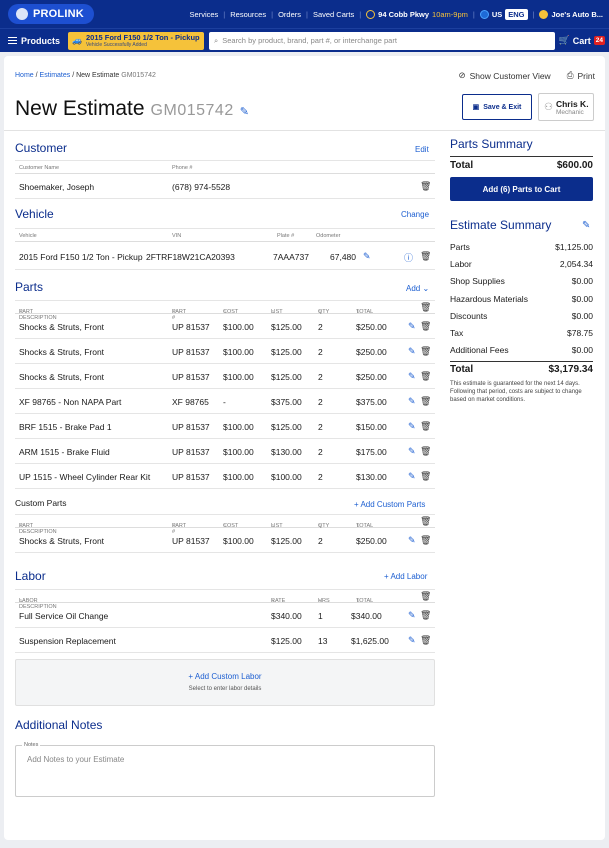  What do you see at coordinates (204, 14) in the screenshot?
I see `nav-services: Services` at bounding box center [204, 14].